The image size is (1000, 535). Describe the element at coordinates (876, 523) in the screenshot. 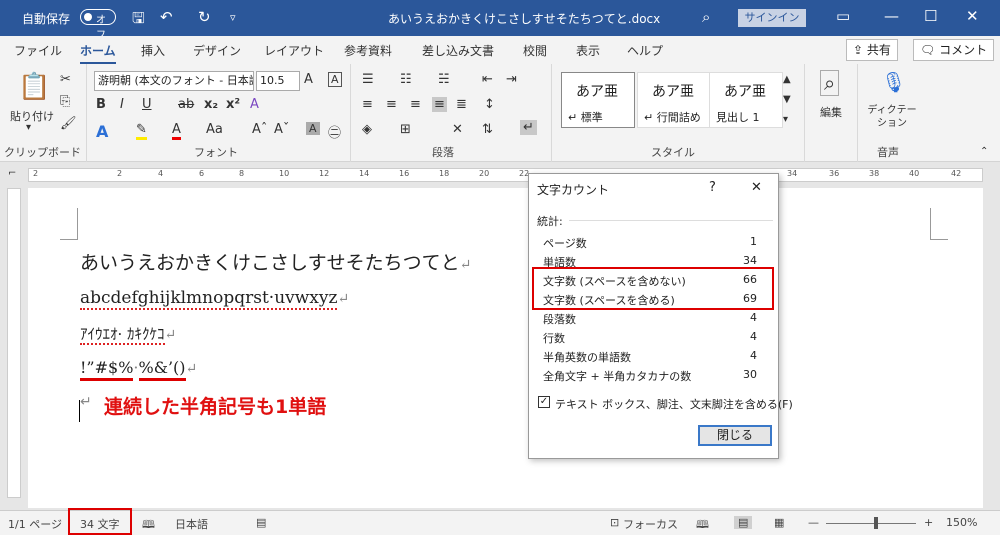

I see `zoom-slider-thumb` at that location.